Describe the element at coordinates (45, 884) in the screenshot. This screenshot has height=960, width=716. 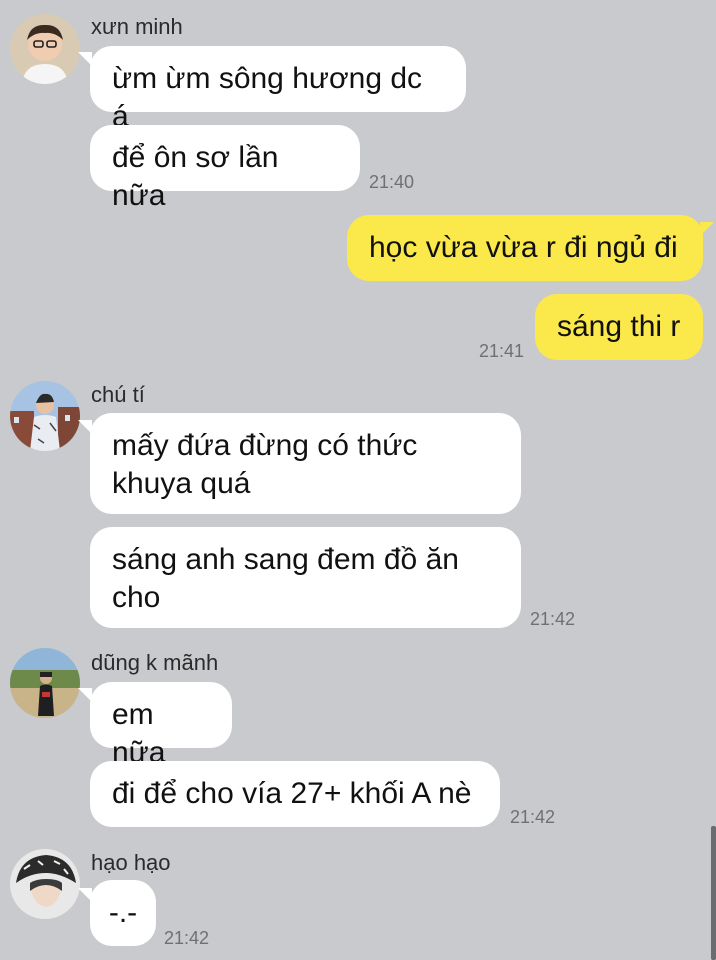
I see `avatar-hao-hao` at that location.